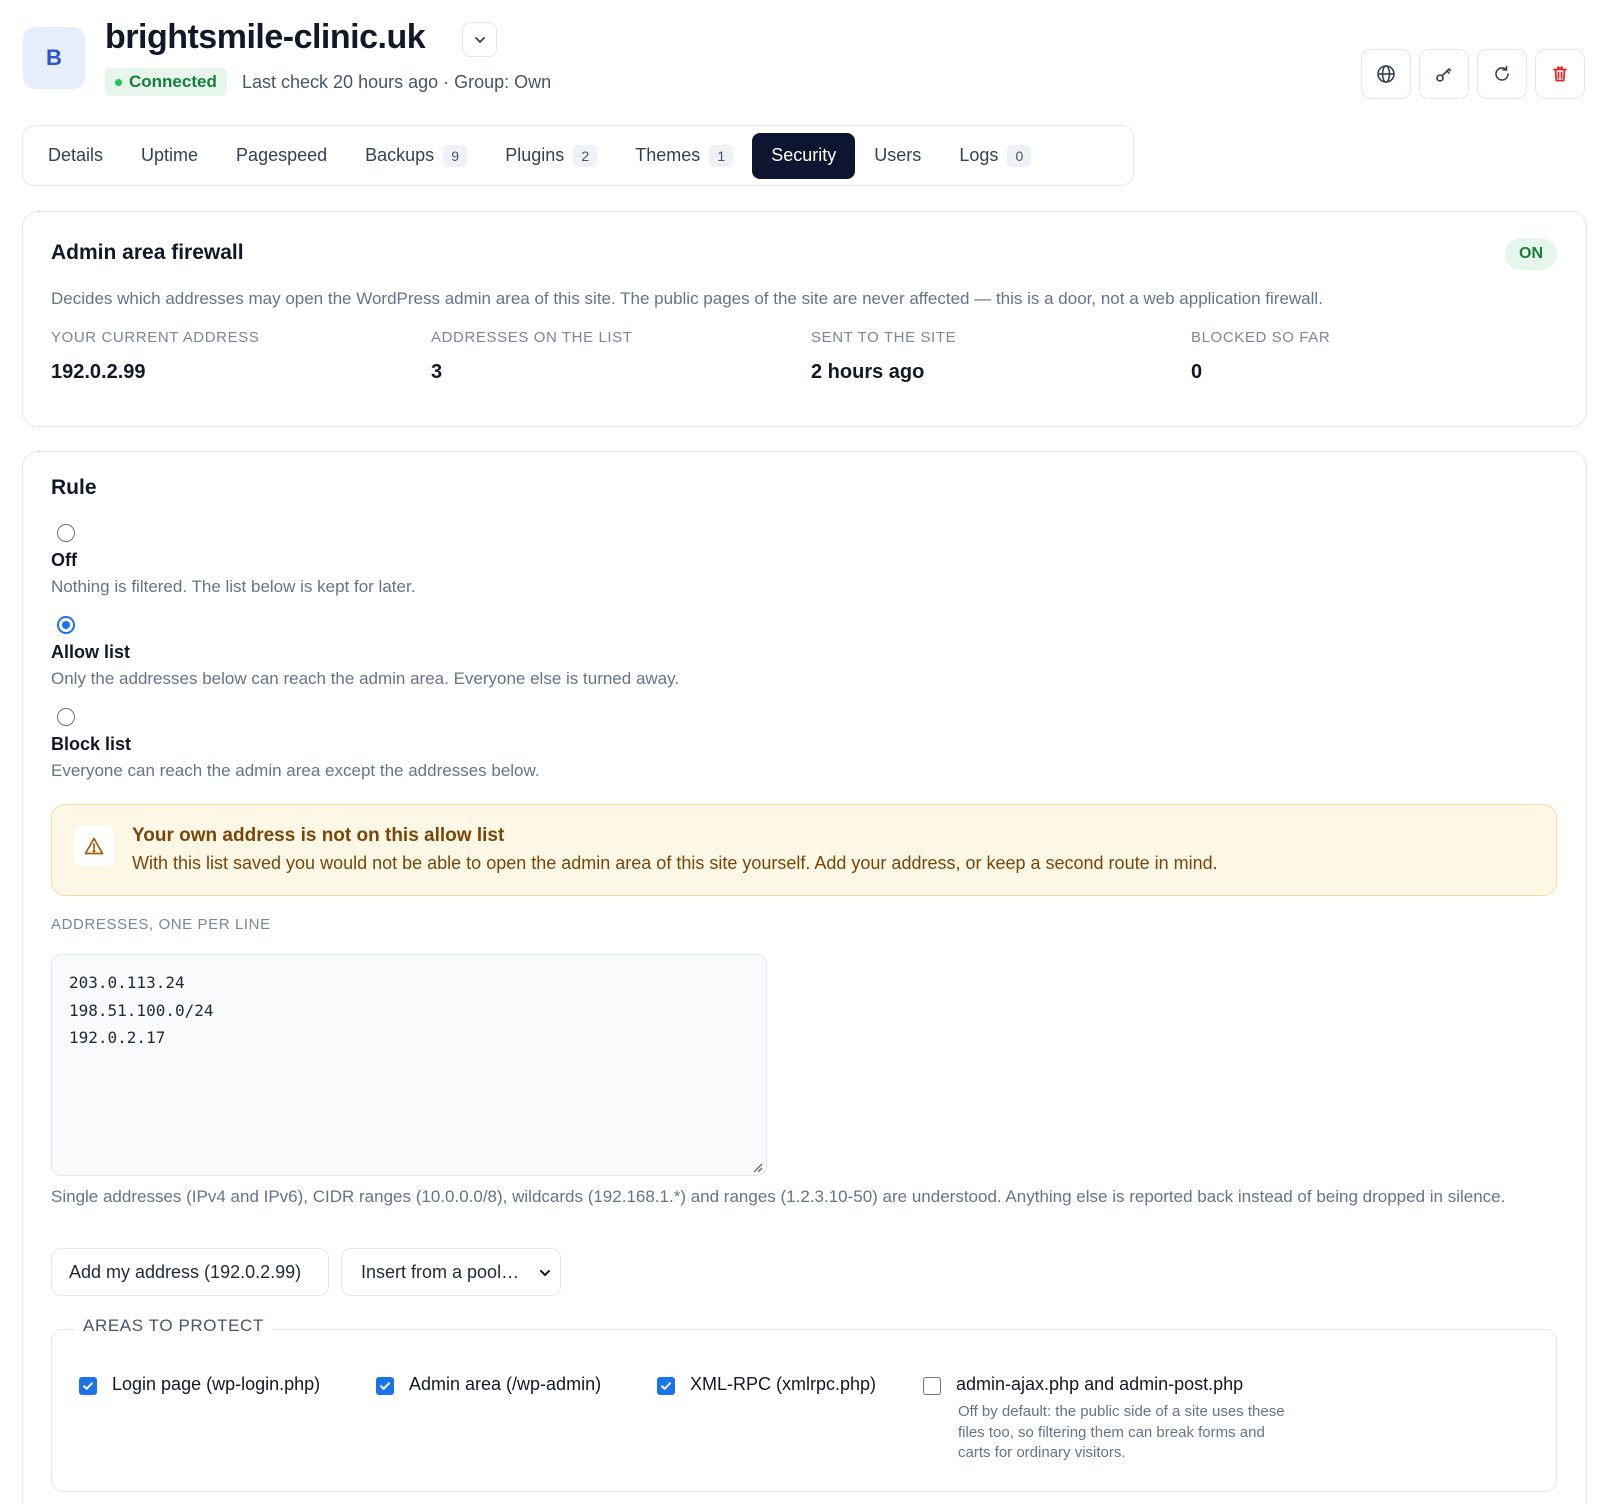  I want to click on warning-icon, so click(94, 846).